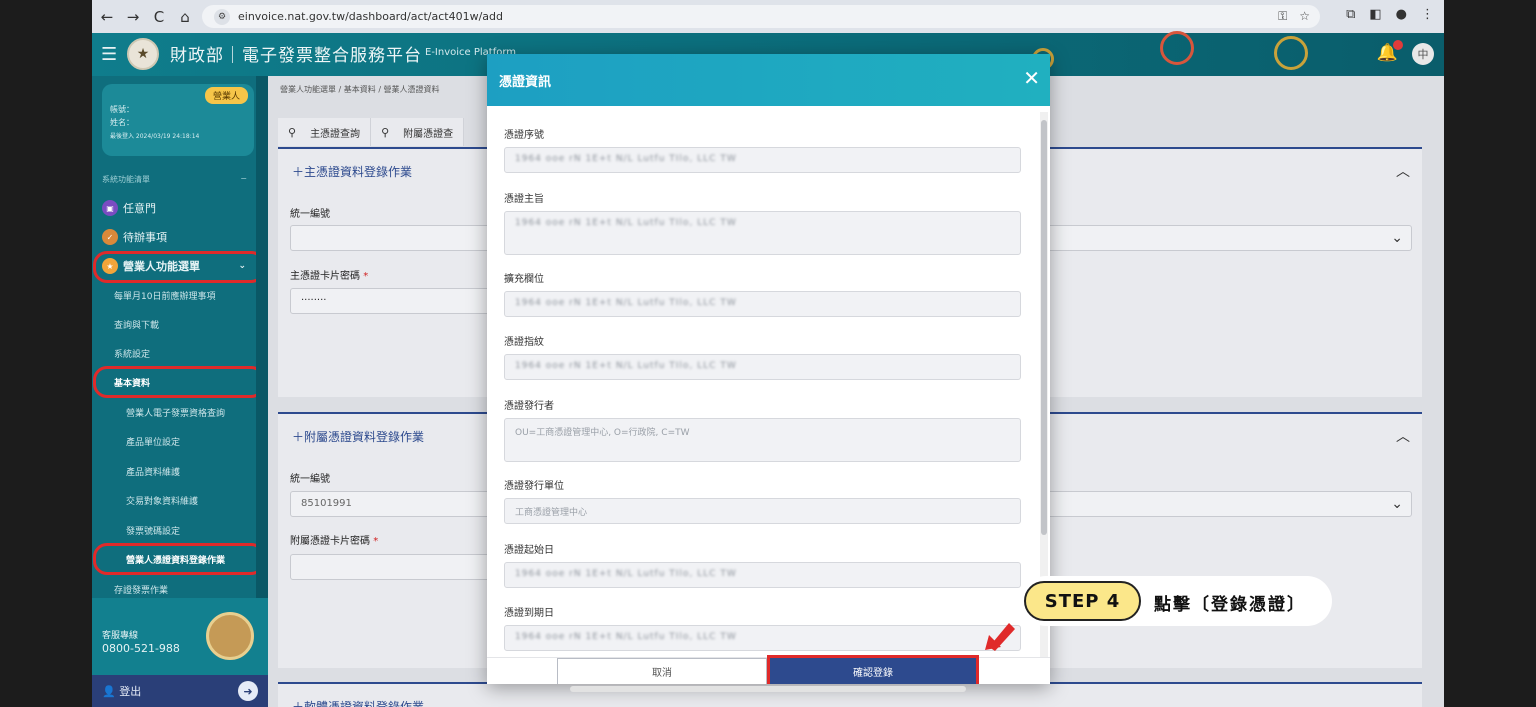  Describe the element at coordinates (1044, 327) in the screenshot. I see `scroll-thumb` at that location.